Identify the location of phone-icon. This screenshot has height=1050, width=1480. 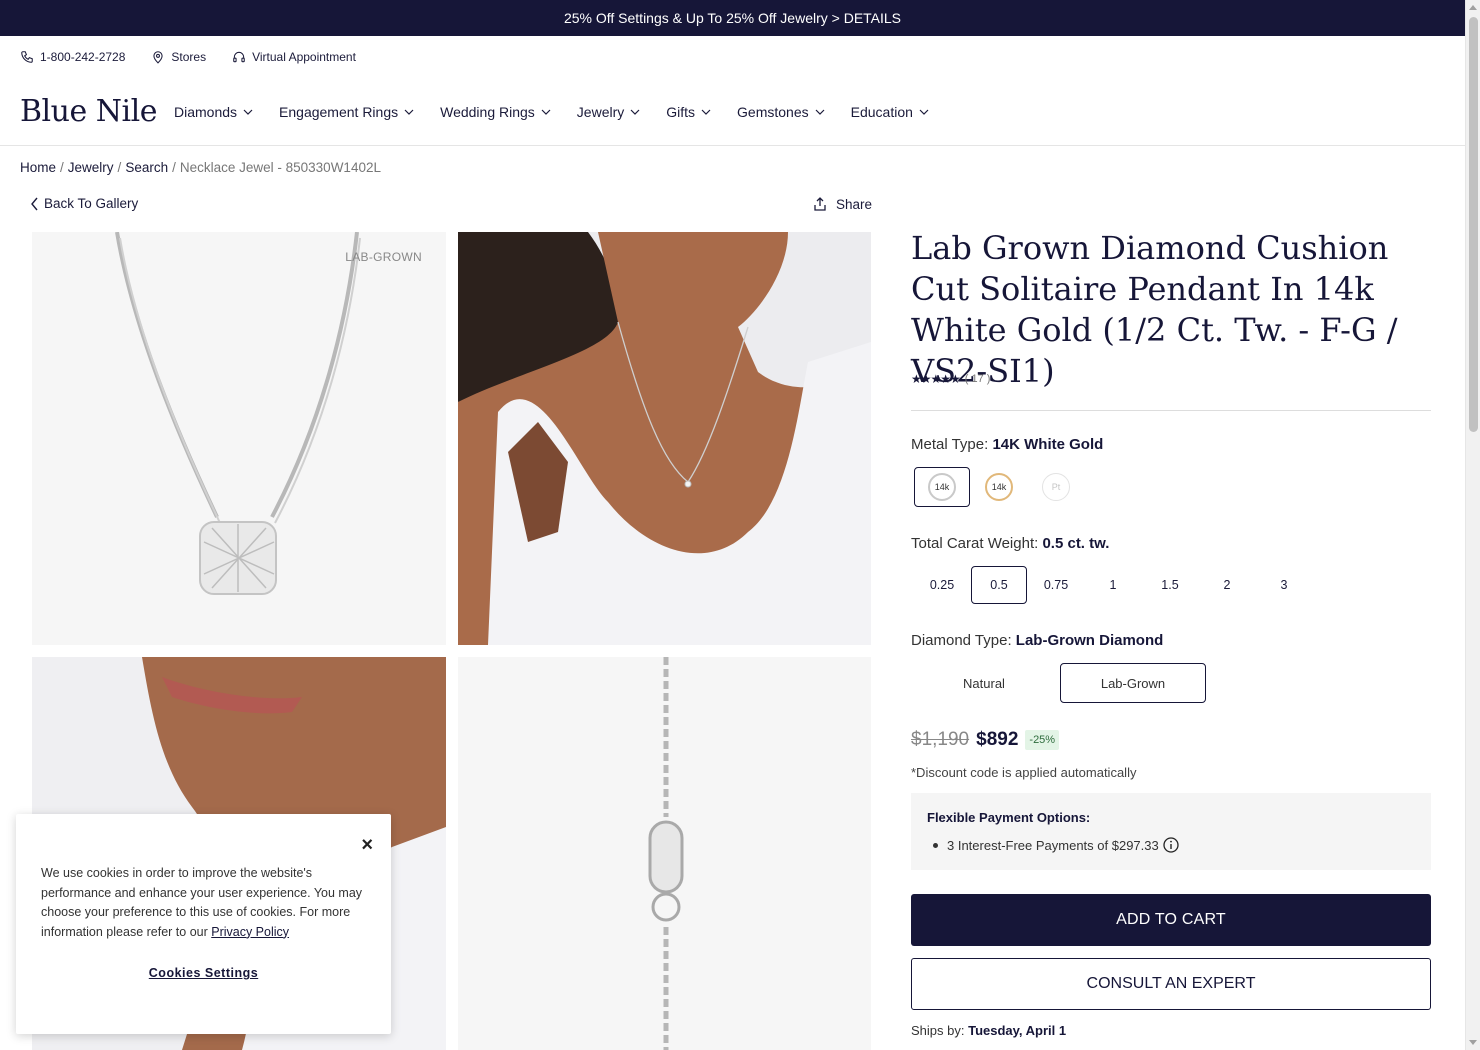
(27, 57).